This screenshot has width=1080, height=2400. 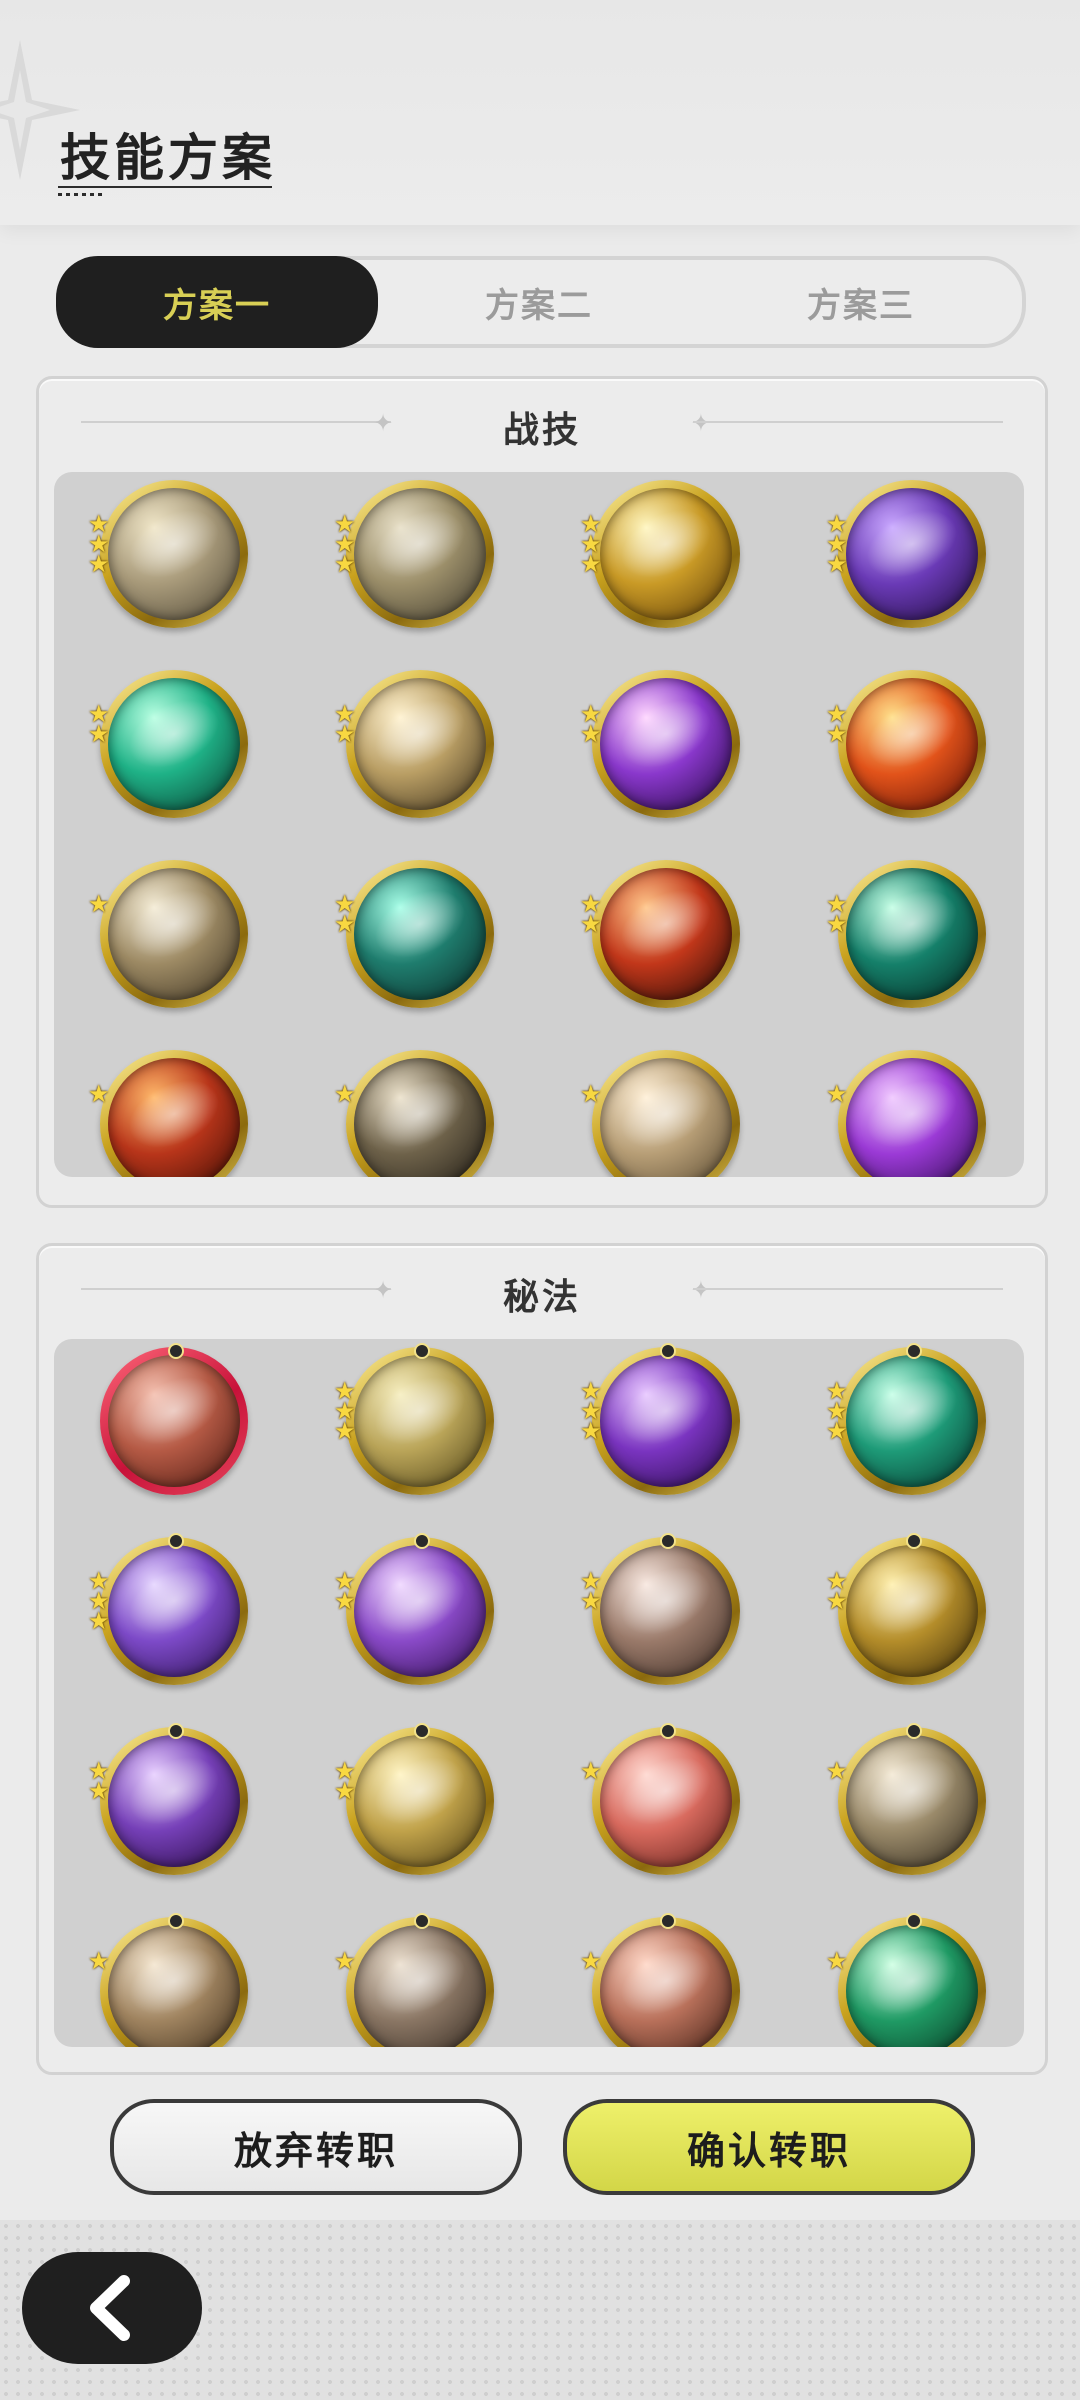 What do you see at coordinates (906, 1113) in the screenshot?
I see `violet-flame-icon: ★` at bounding box center [906, 1113].